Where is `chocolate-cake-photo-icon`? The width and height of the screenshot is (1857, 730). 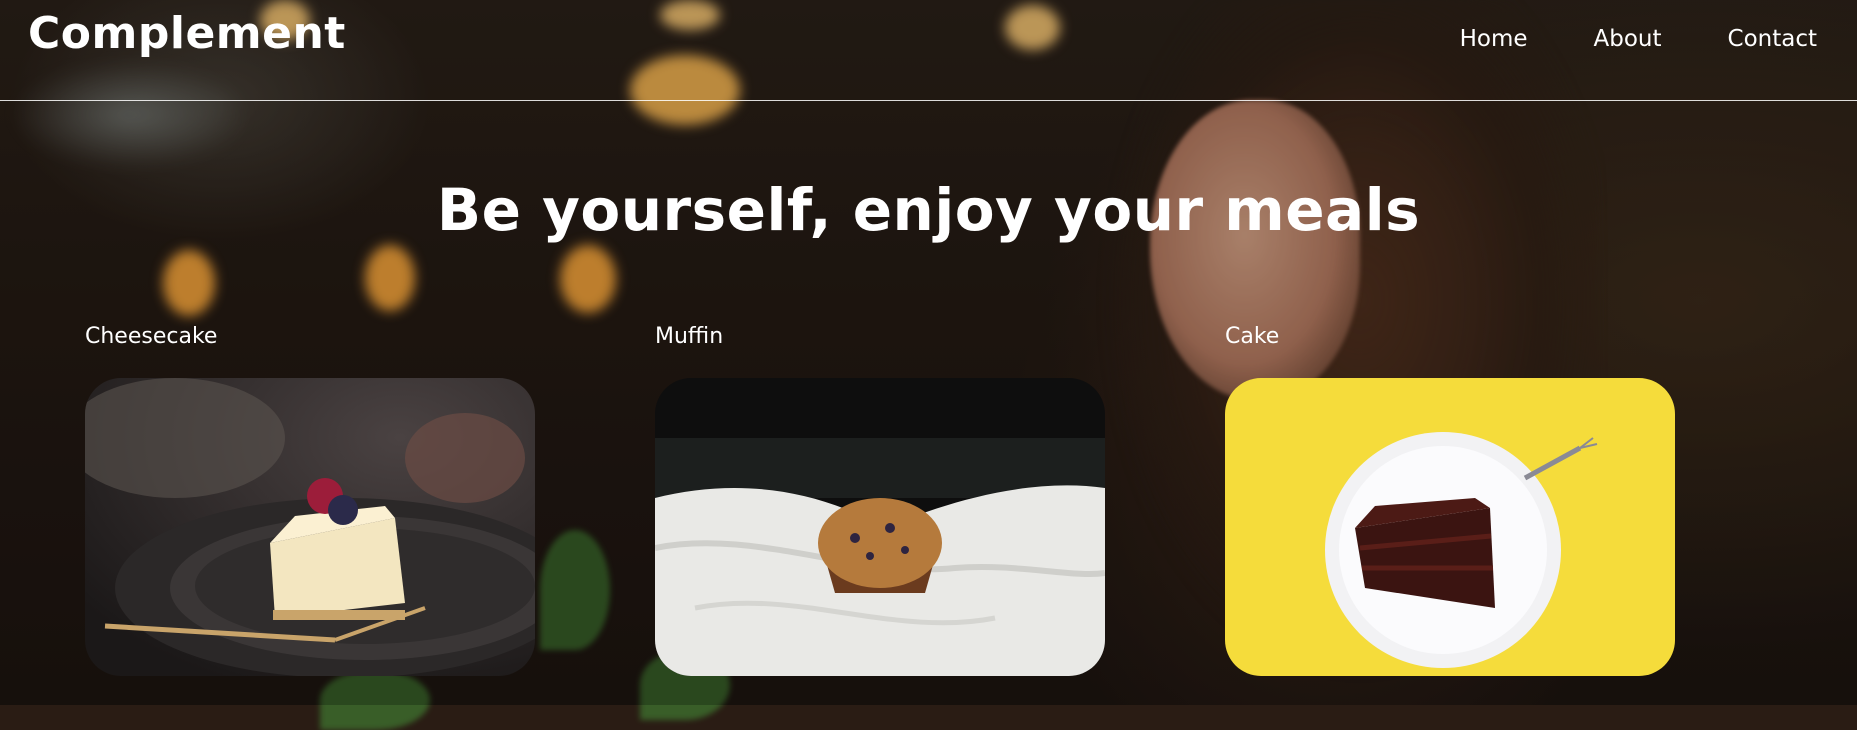
chocolate-cake-photo-icon is located at coordinates (1450, 527).